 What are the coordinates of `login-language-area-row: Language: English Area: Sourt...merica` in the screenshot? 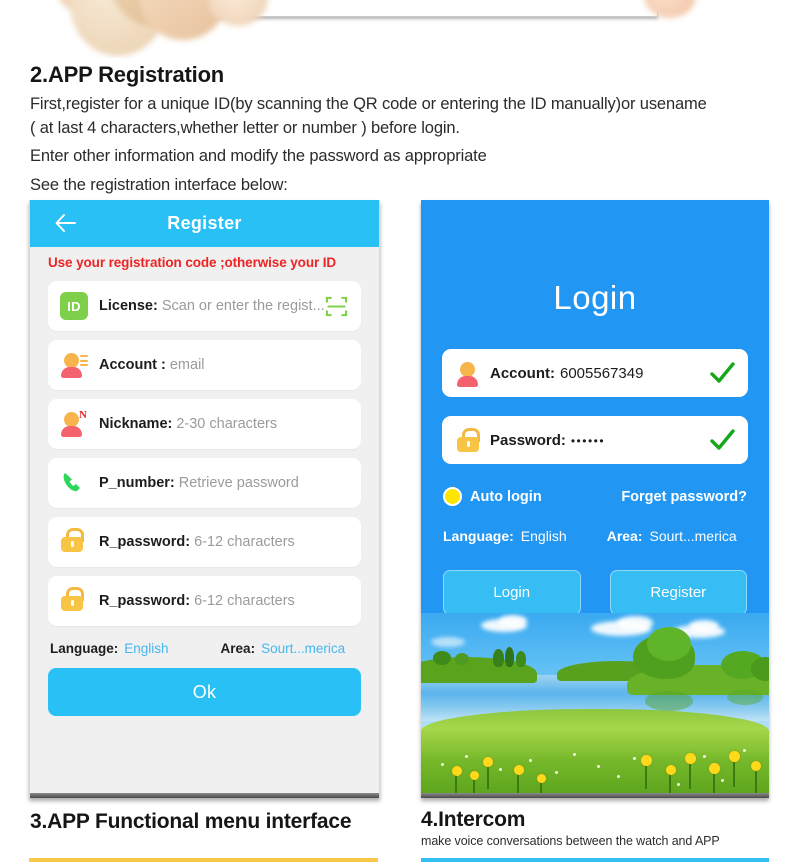 It's located at (595, 525).